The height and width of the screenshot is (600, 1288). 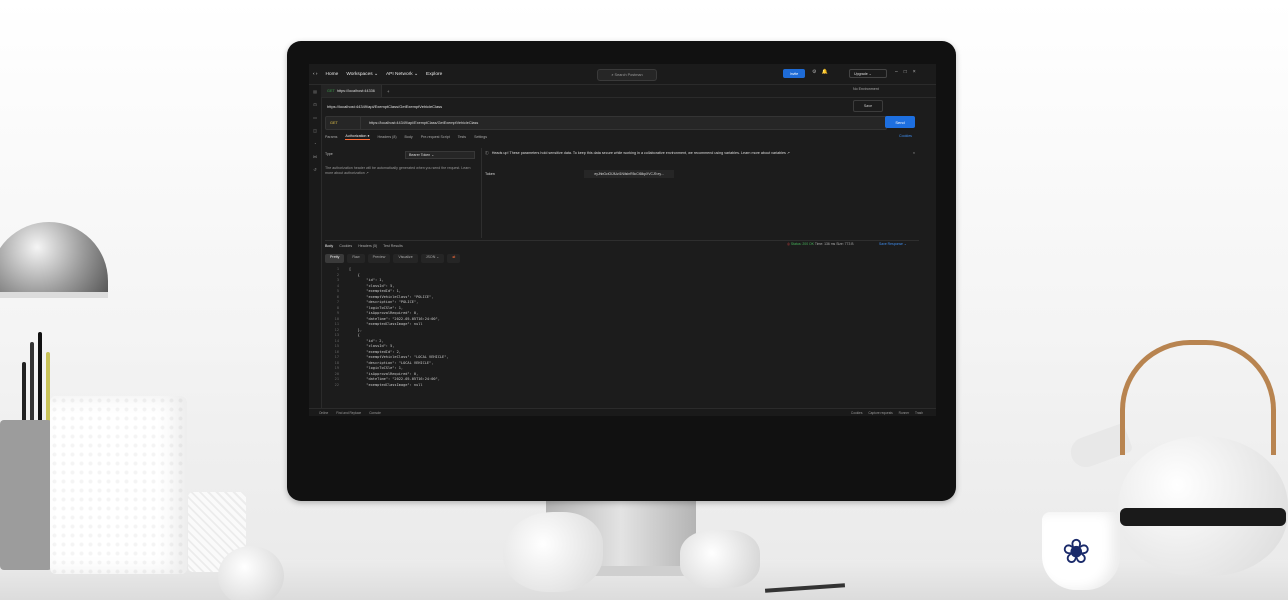 I want to click on footer-console: Console, so click(x=375, y=413).